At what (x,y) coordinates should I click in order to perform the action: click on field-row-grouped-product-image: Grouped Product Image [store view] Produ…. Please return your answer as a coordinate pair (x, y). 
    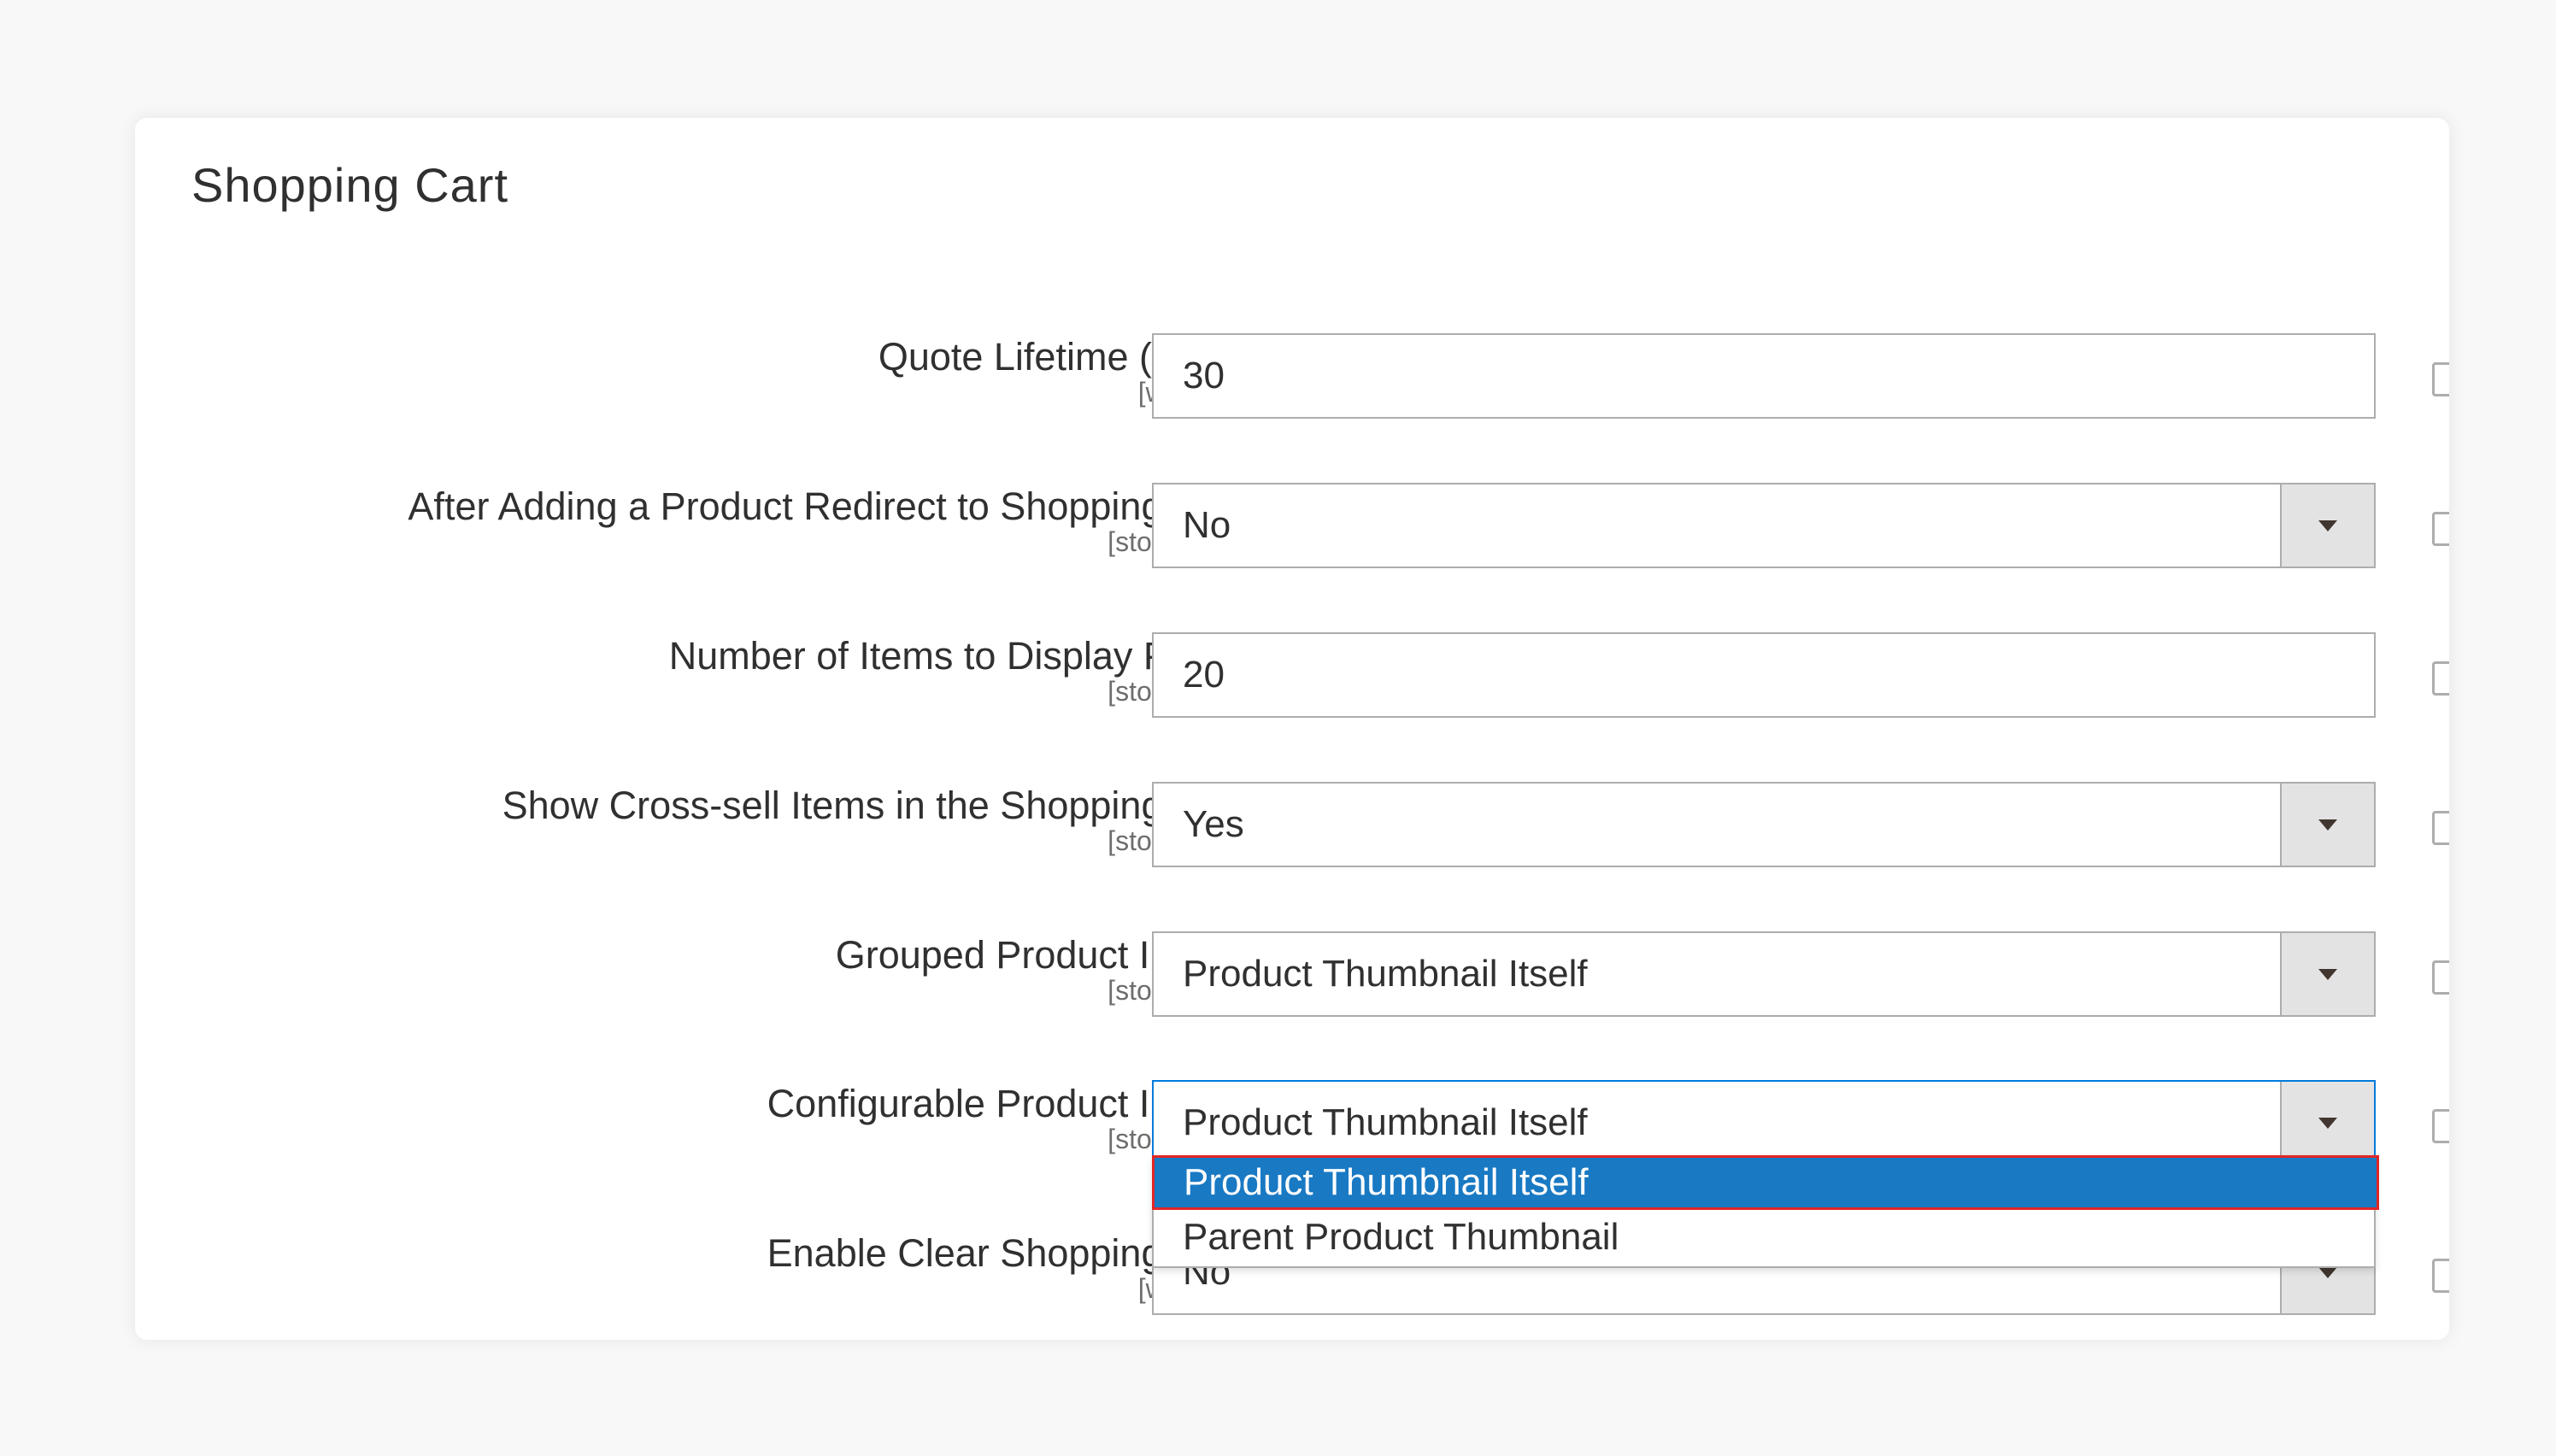
    Looking at the image, I should click on (1292, 978).